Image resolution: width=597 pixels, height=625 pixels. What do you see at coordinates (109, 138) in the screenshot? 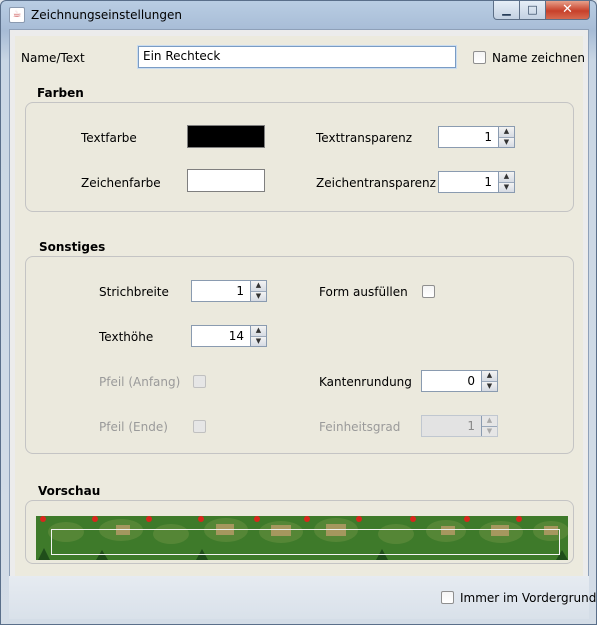
I see `textfarbe-label: Textfarbe` at bounding box center [109, 138].